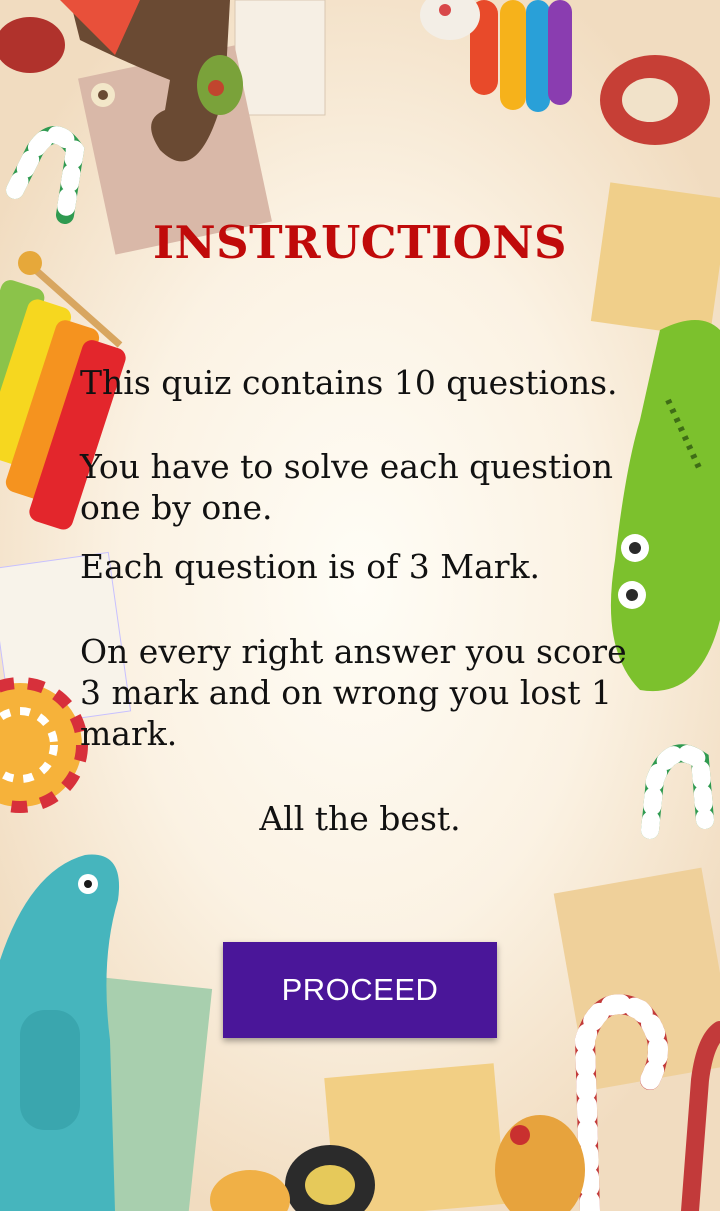 This screenshot has height=1211, width=720. Describe the element at coordinates (349, 382) in the screenshot. I see `instruction-question-count: This quiz contains 10 questions.` at that location.